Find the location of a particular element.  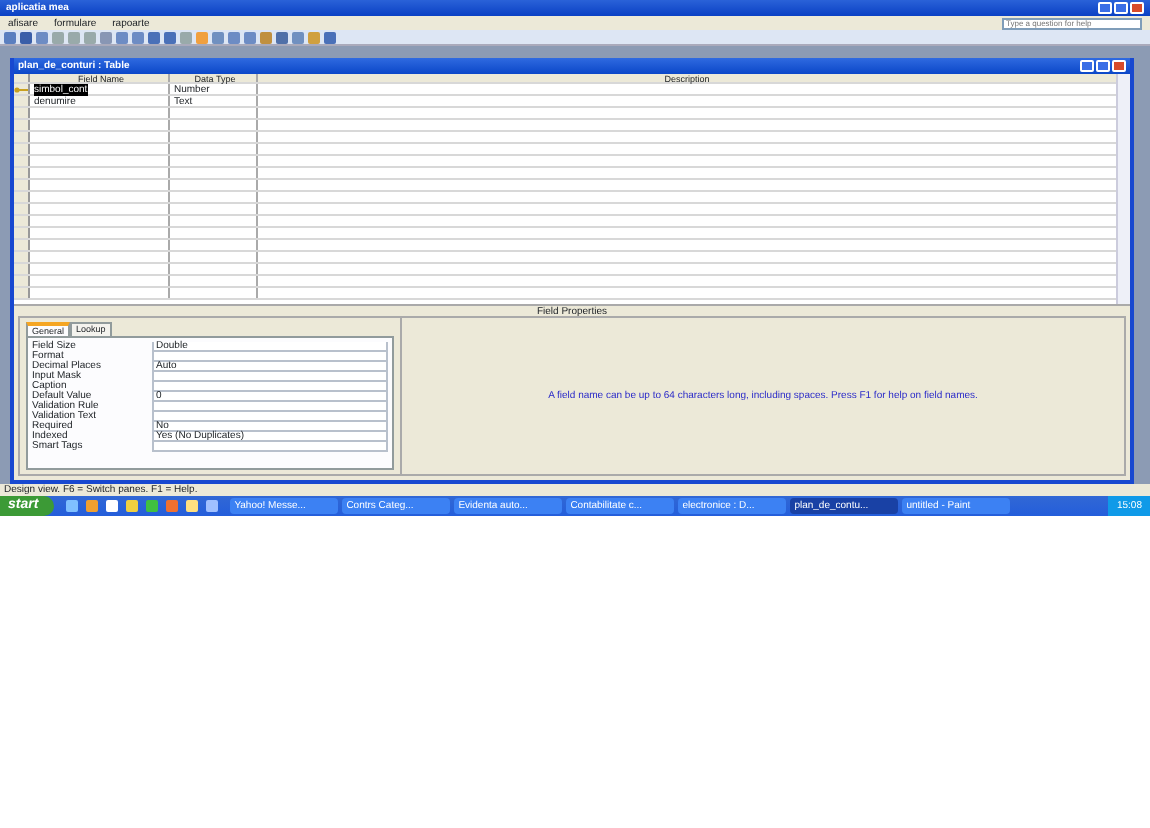

row-selector is located at coordinates (22, 89).